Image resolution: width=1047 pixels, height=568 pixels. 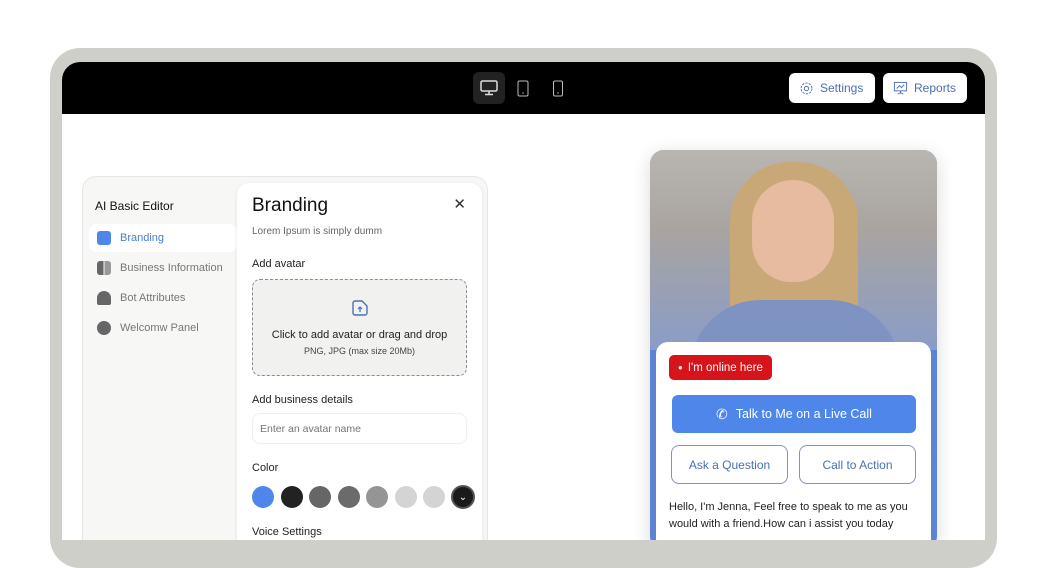 I want to click on reports-label: Reports, so click(x=935, y=88).